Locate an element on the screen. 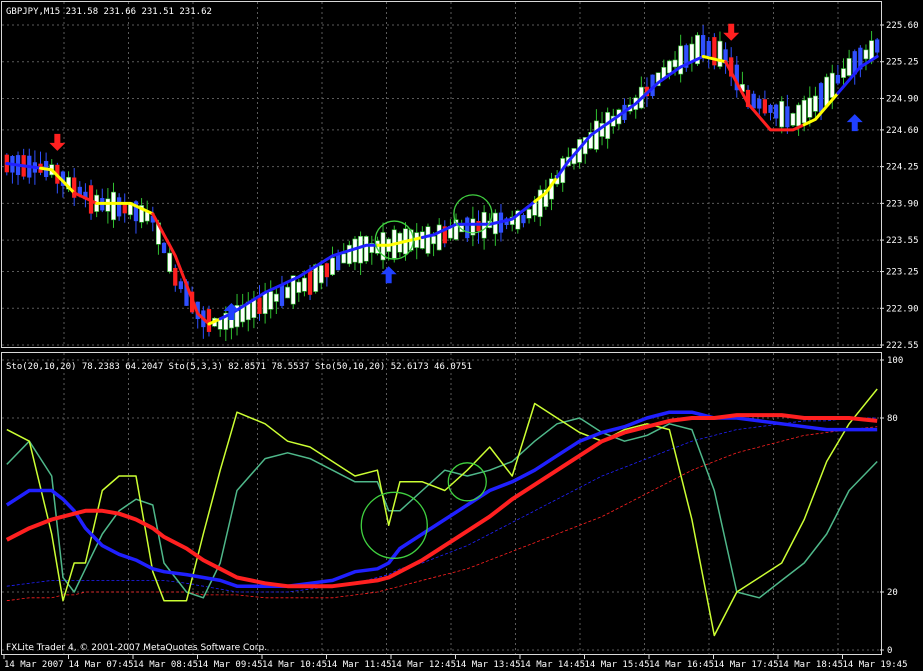  indicator-tick-label: 100 is located at coordinates (895, 361).